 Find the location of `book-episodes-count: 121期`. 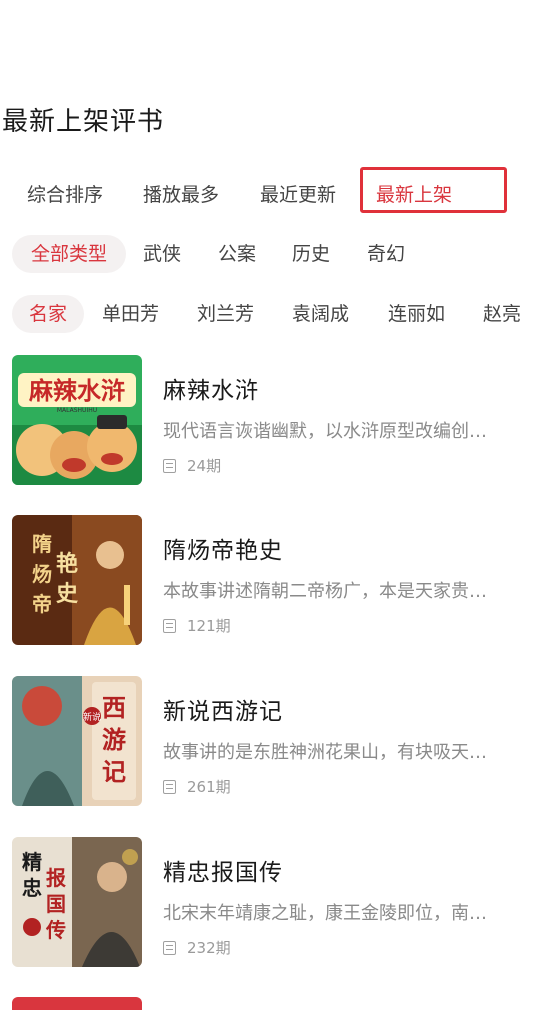

book-episodes-count: 121期 is located at coordinates (209, 626).